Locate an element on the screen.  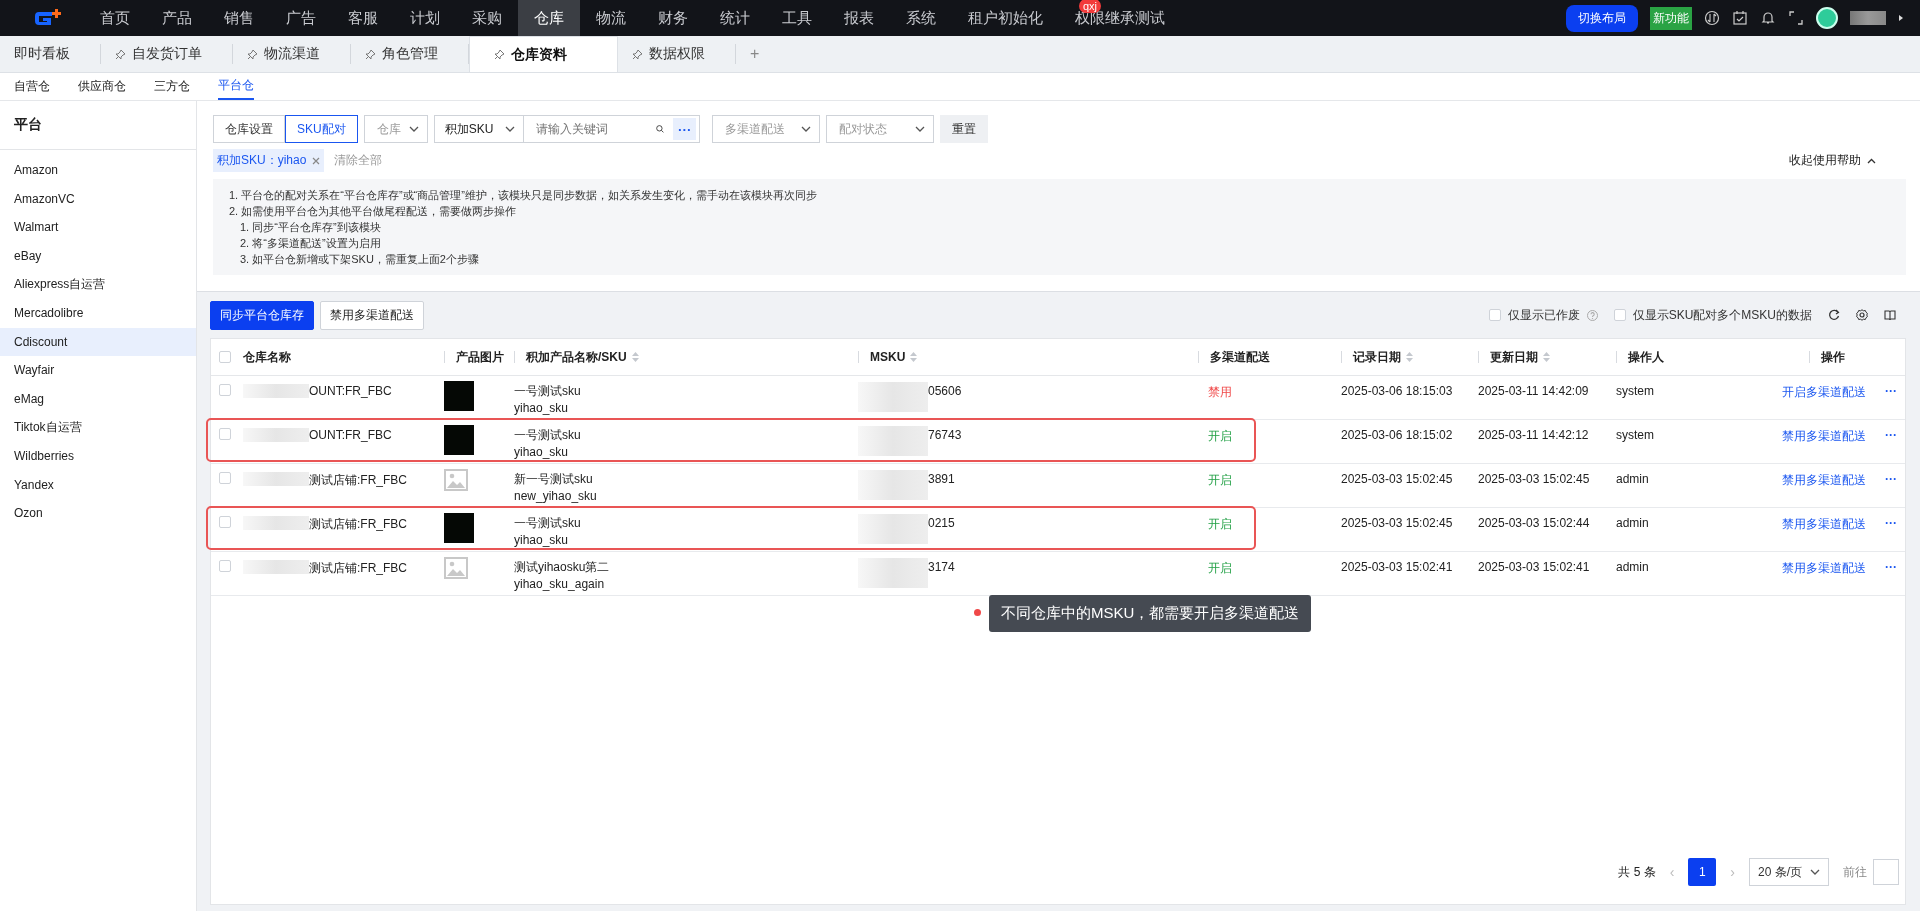
platform-item: AmazonVC is located at coordinates (98, 199).